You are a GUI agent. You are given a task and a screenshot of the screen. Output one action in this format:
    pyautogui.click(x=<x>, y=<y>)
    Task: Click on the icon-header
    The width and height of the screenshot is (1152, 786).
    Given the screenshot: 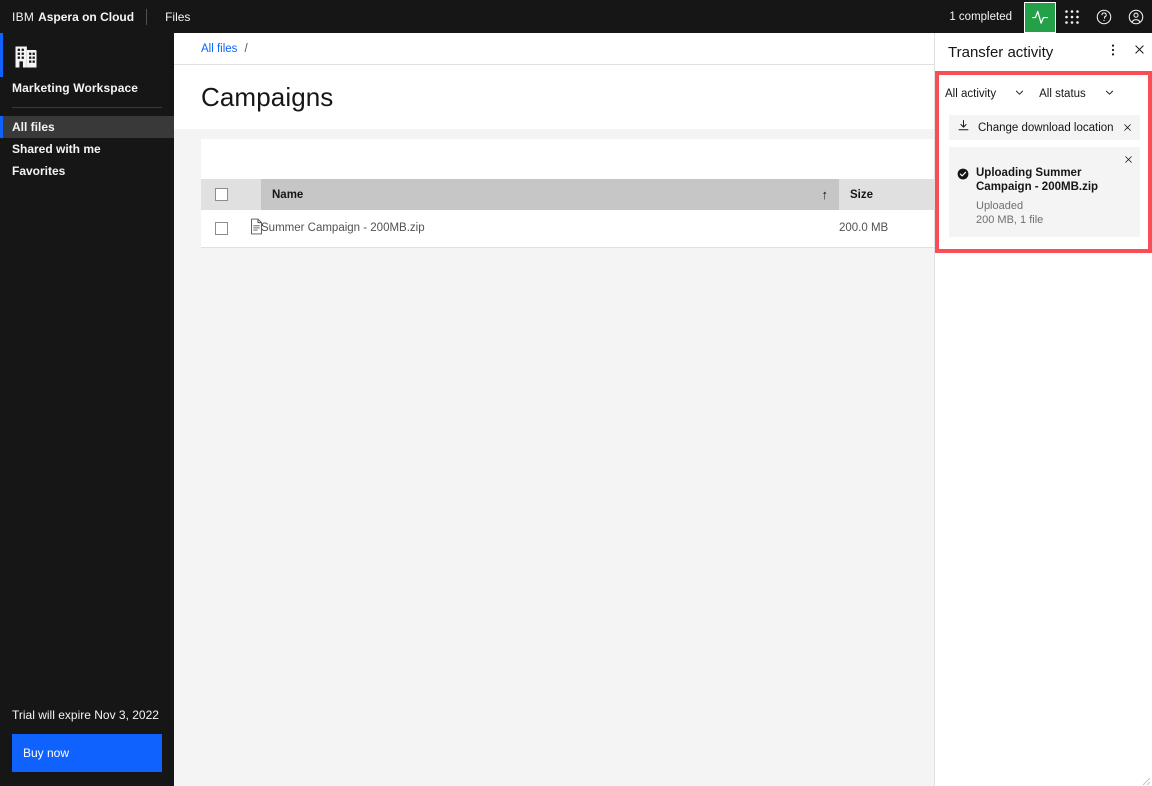 What is the action you would take?
    pyautogui.click(x=255, y=194)
    